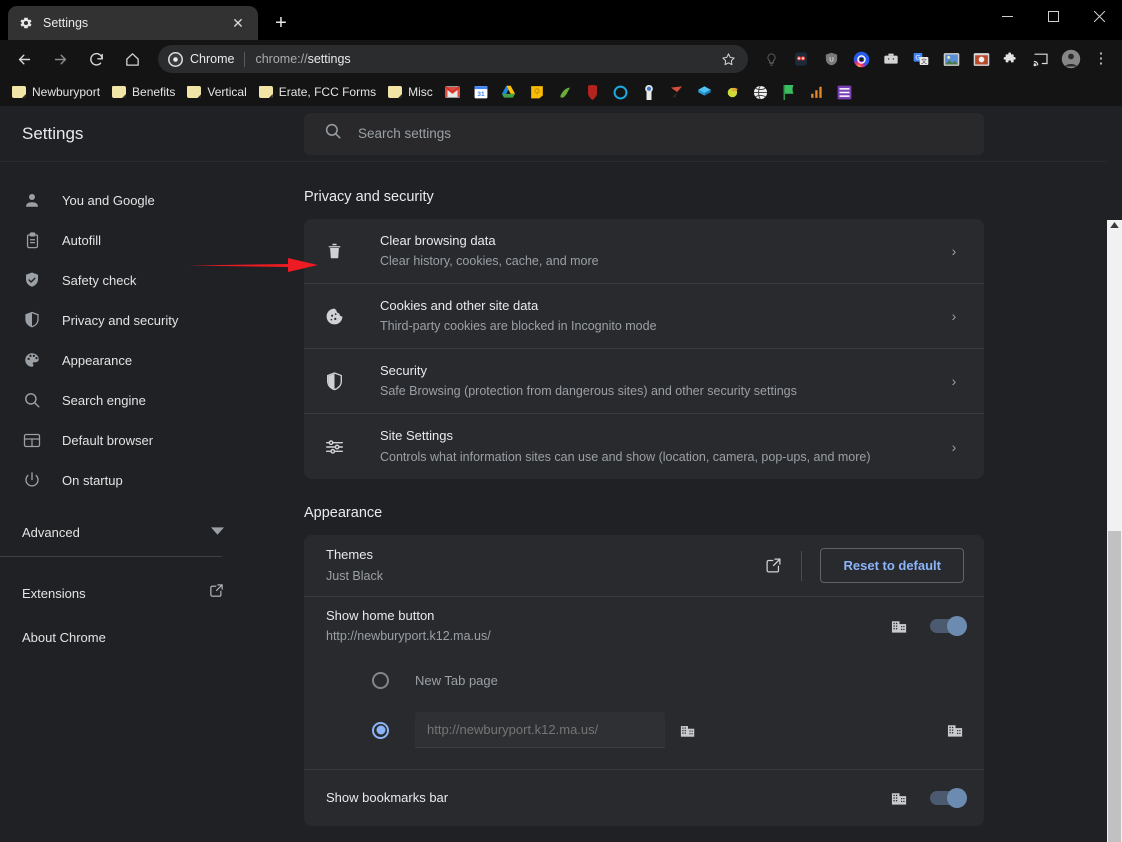  I want to click on row-text: Themes Just Black, so click(544, 565).